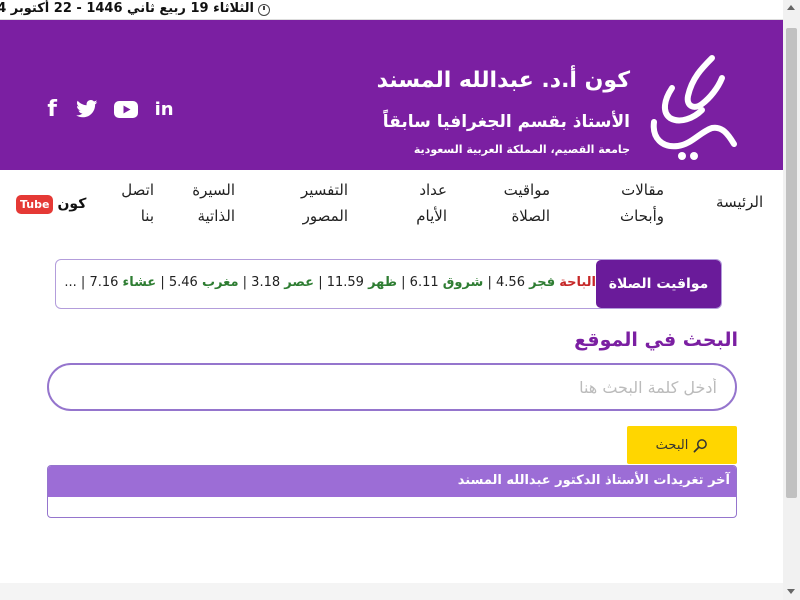  Describe the element at coordinates (791, 263) in the screenshot. I see `scrollbar-thumb` at that location.